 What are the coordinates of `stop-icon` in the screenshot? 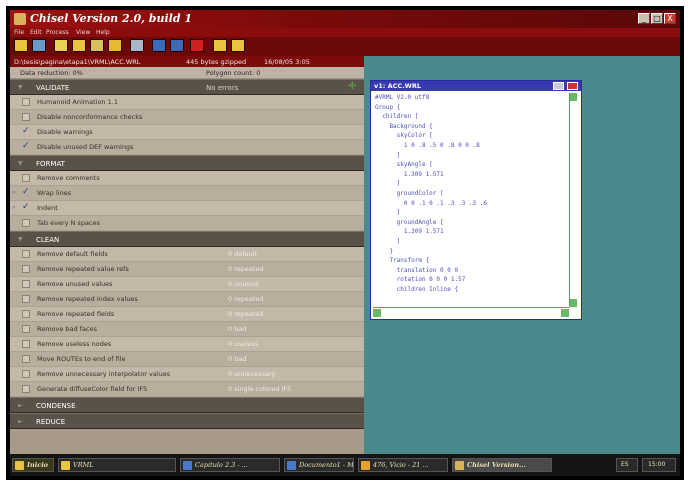 It's located at (197, 45).